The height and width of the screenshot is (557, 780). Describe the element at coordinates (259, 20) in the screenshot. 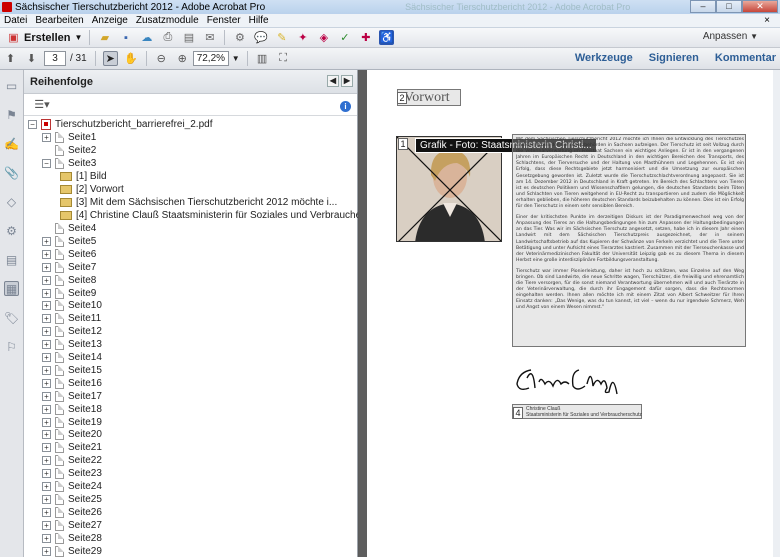

I see `menu-hilfe: Hilfe` at that location.